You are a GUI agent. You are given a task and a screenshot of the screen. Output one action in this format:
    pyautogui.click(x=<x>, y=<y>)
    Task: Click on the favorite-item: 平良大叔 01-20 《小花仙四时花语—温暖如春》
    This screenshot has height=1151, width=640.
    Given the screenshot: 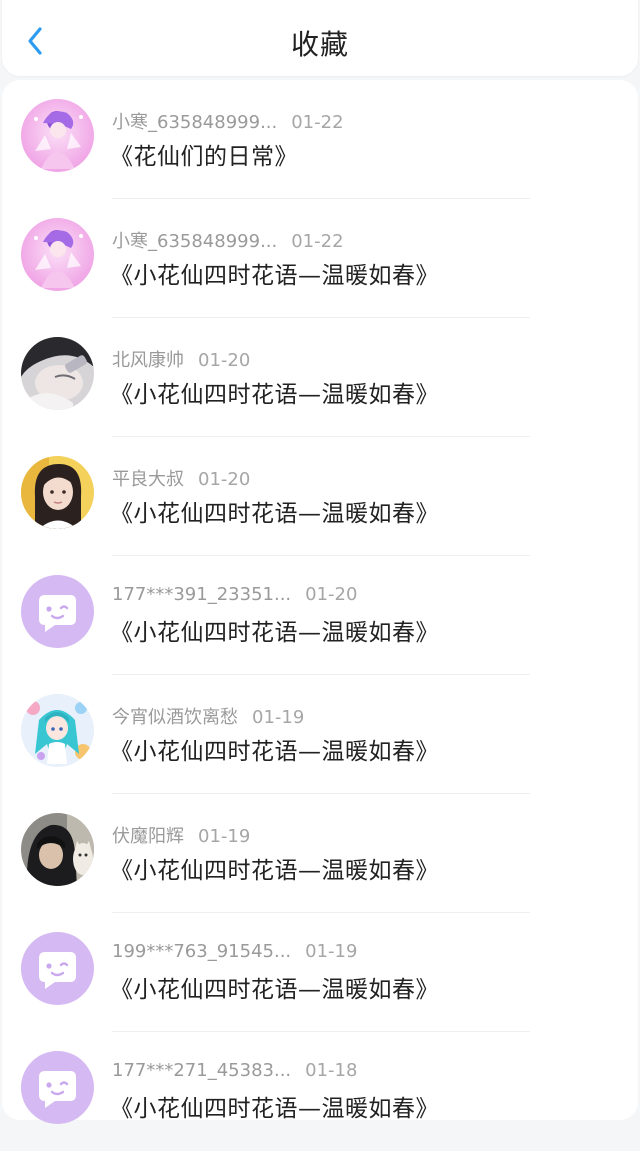 What is the action you would take?
    pyautogui.click(x=320, y=496)
    